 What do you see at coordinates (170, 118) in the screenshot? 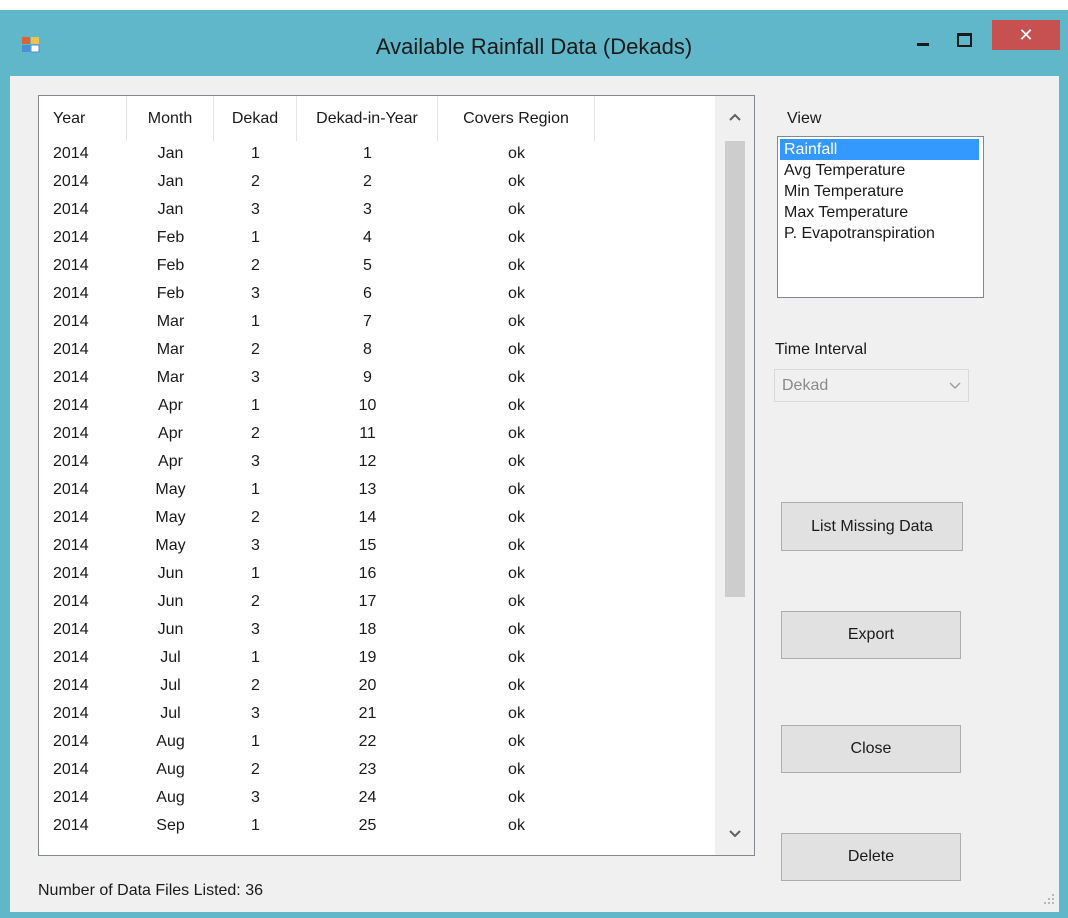
I see `column-header-month: Month` at bounding box center [170, 118].